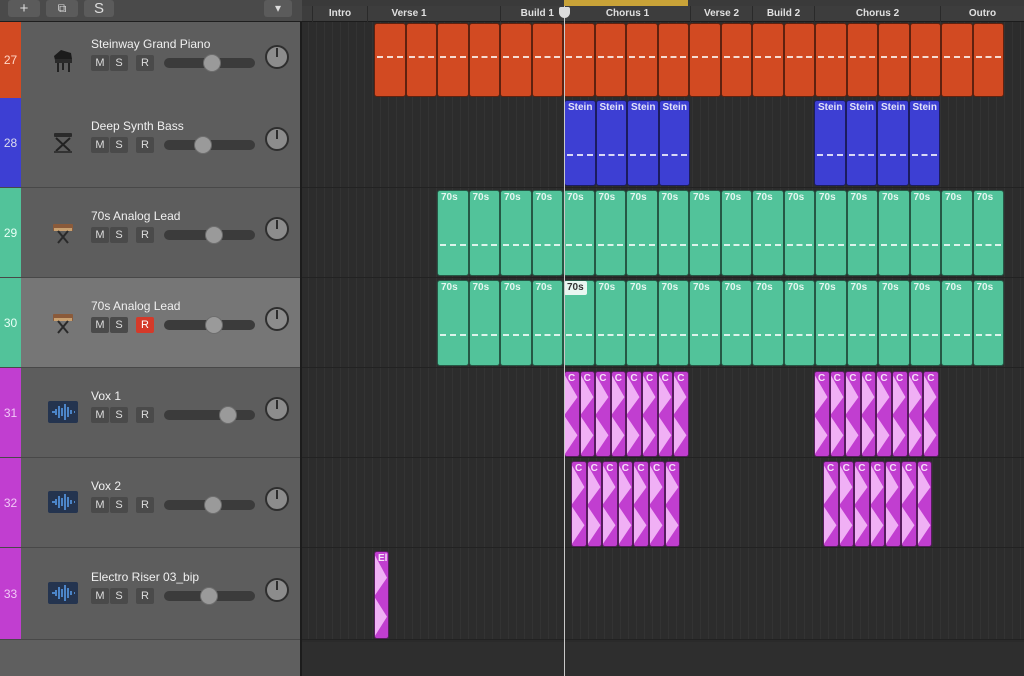 This screenshot has height=676, width=1024. What do you see at coordinates (150, 44) in the screenshot?
I see `track-name: Steinway Grand Piano` at bounding box center [150, 44].